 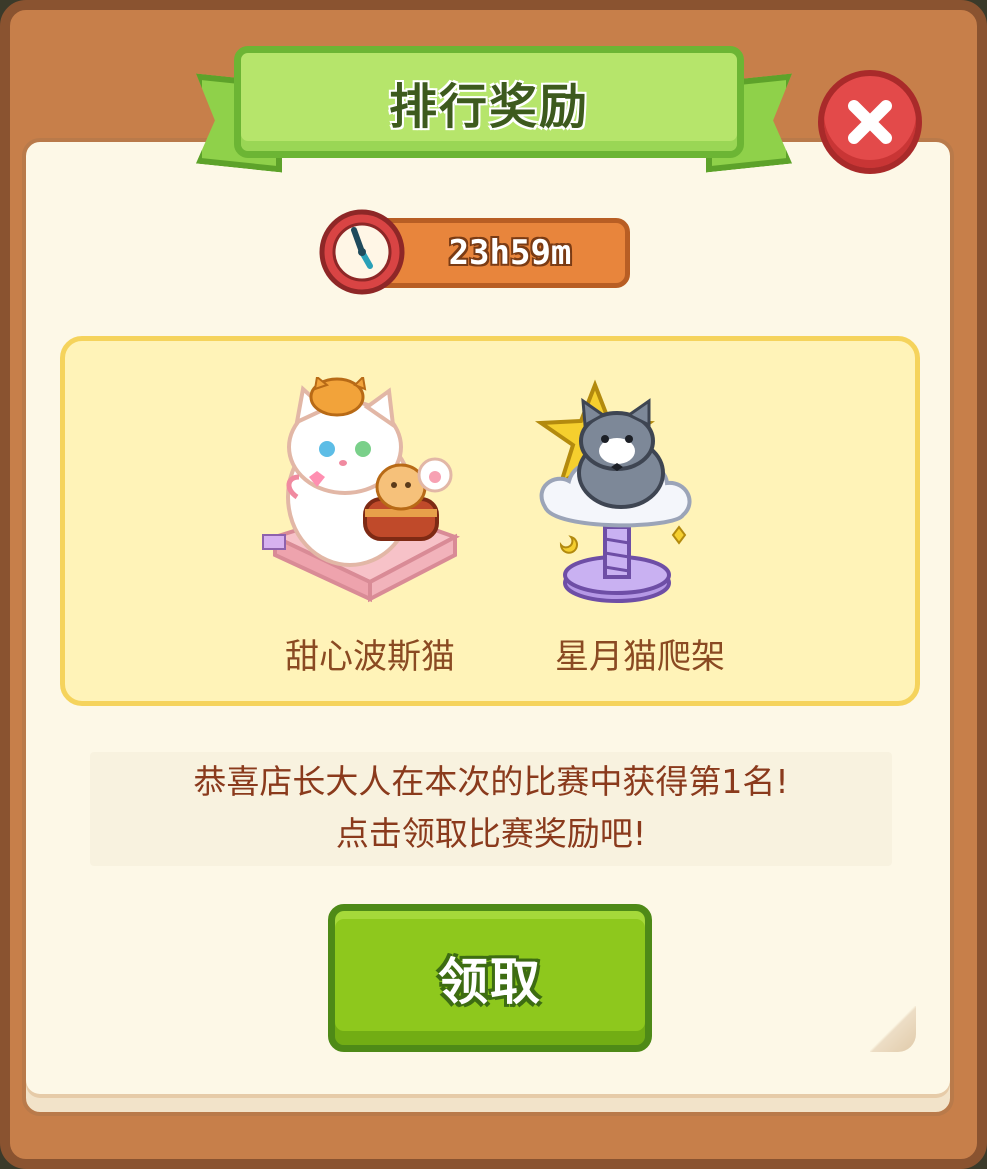 What do you see at coordinates (370, 657) in the screenshot?
I see `reward-name: 甜心波斯猫` at bounding box center [370, 657].